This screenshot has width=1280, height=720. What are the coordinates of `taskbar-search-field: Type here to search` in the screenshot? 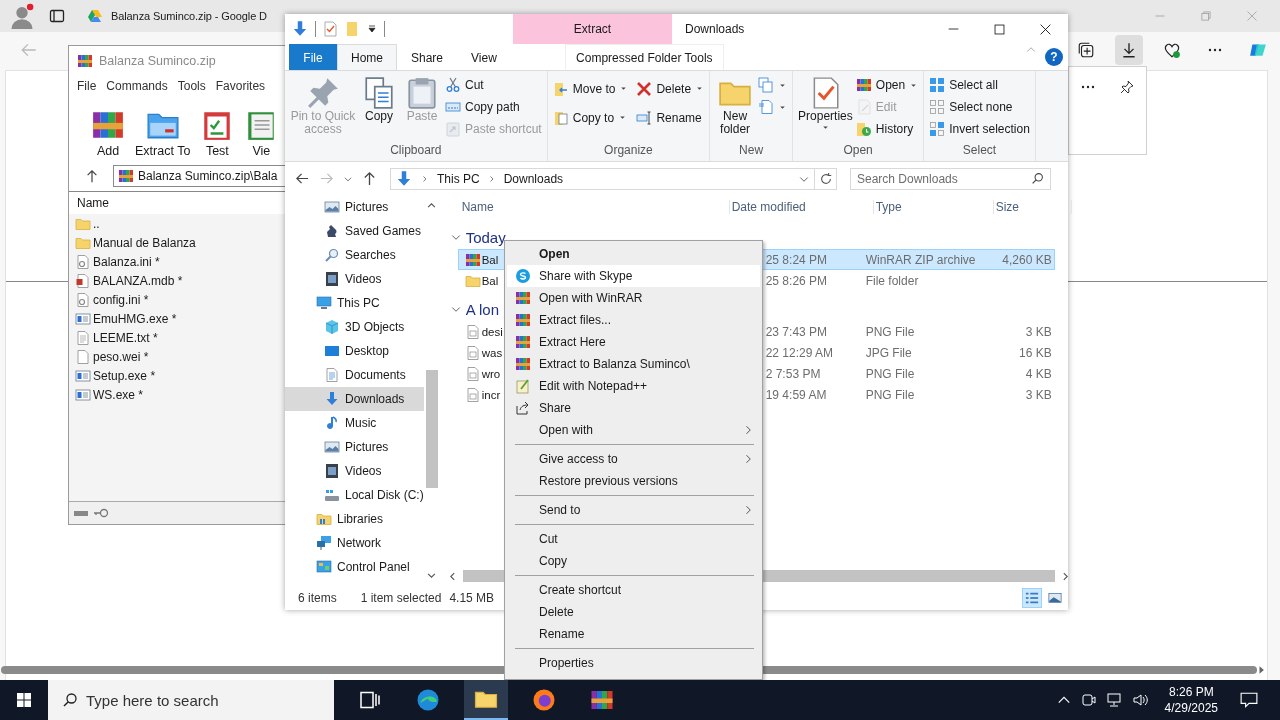 It's located at (191, 700).